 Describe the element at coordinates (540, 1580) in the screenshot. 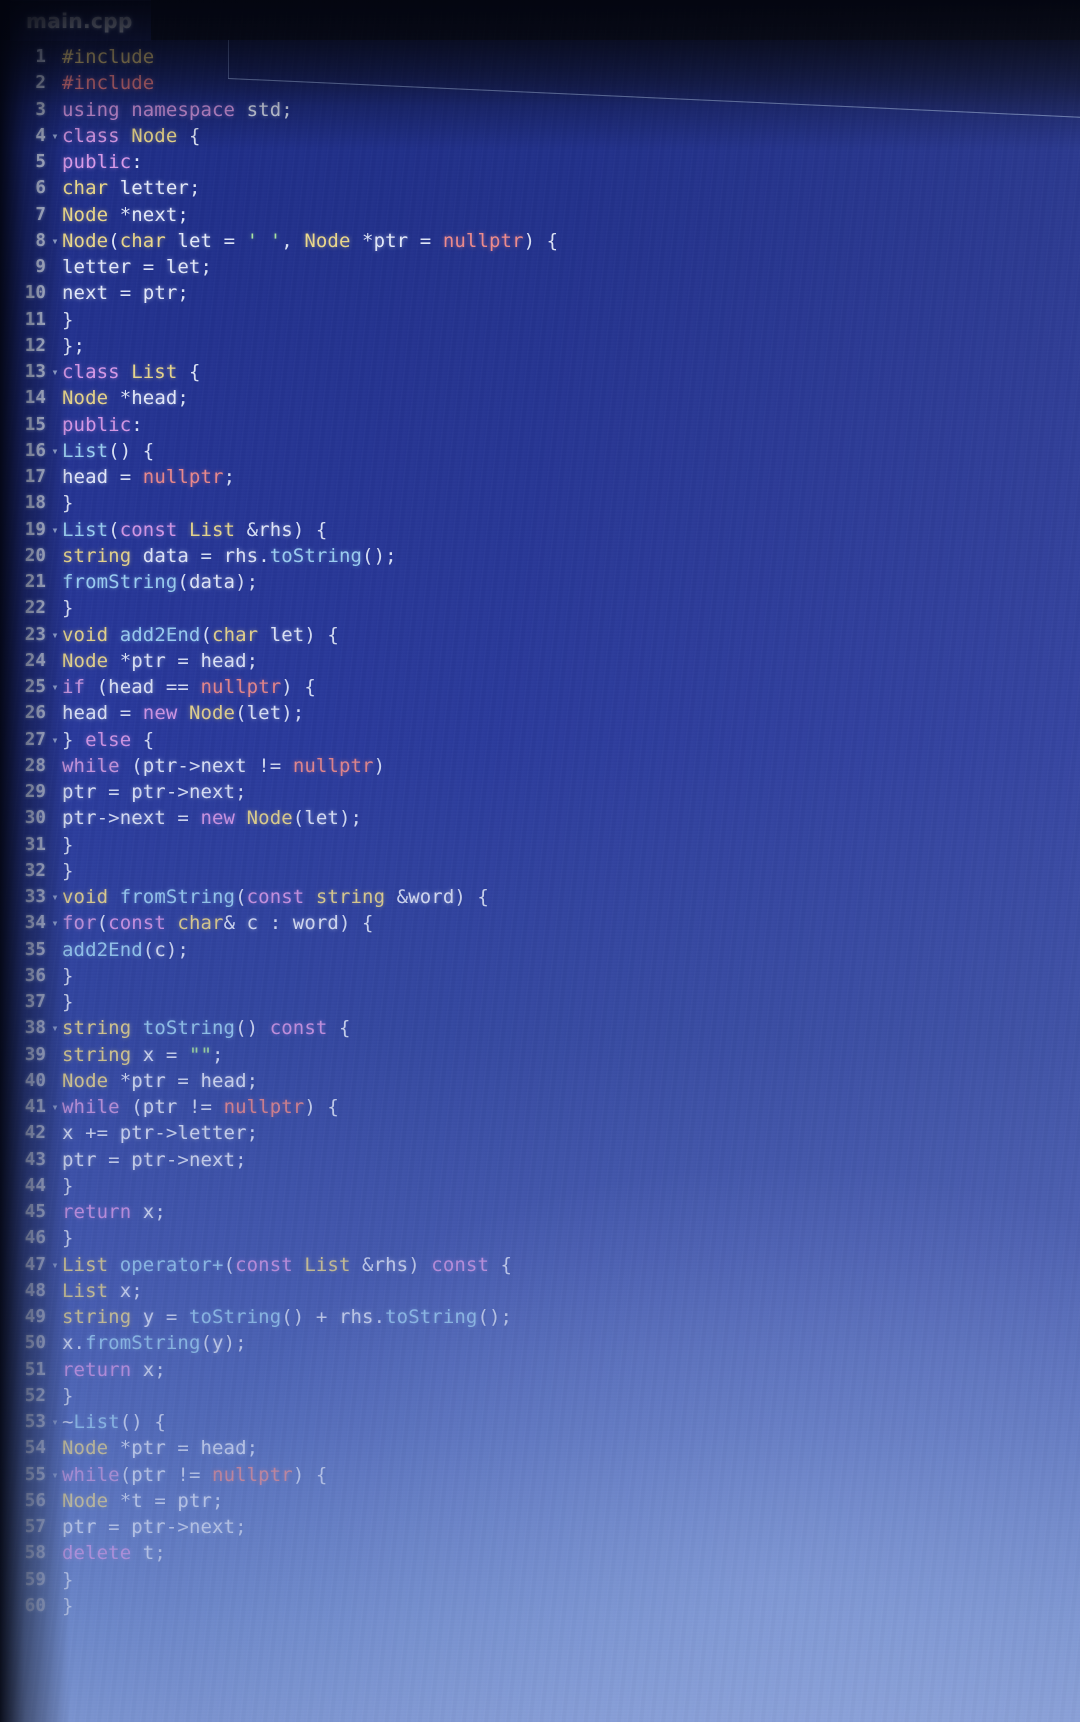

I see `code-line: 59}` at that location.